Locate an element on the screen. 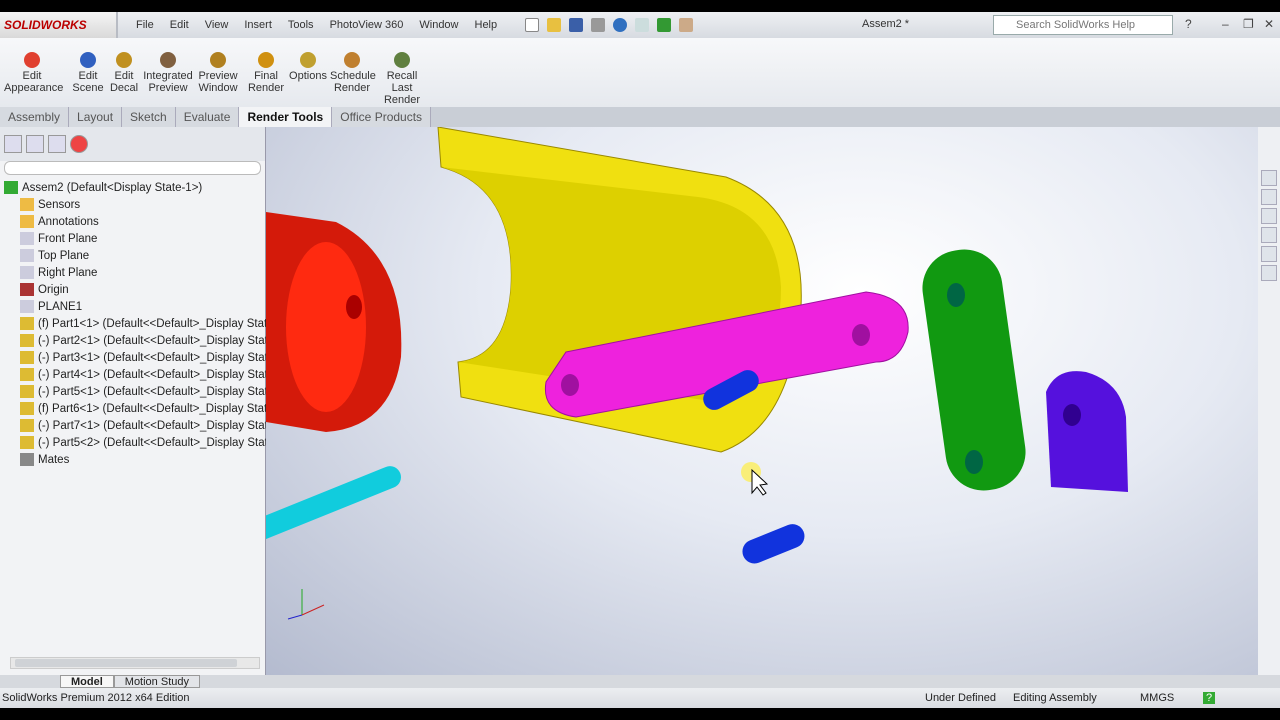  tab-office-products: Office Products is located at coordinates (382, 117).